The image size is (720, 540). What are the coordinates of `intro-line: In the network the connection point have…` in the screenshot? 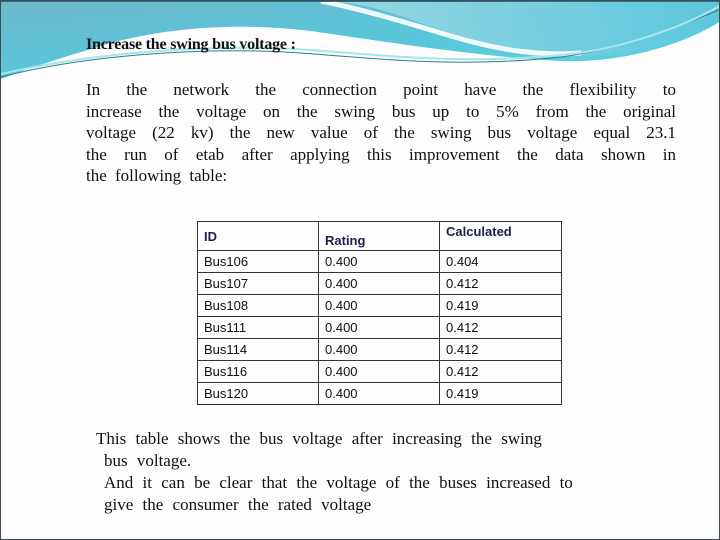 It's located at (381, 89).